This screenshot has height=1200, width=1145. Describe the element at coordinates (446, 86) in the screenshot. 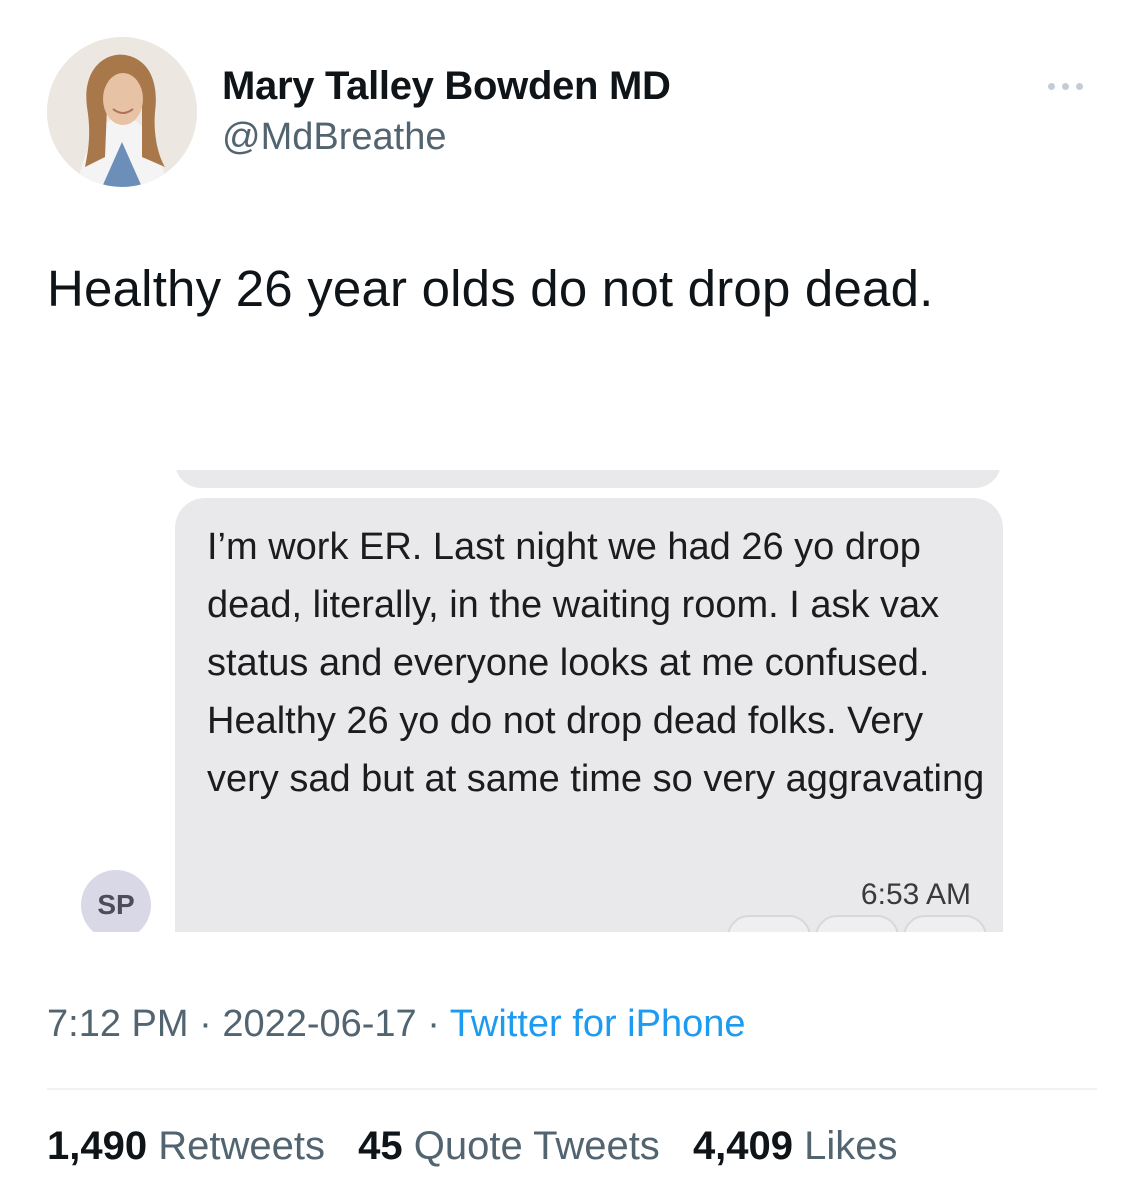

I see `author-display-name: Mary Talley Bowden MD` at that location.